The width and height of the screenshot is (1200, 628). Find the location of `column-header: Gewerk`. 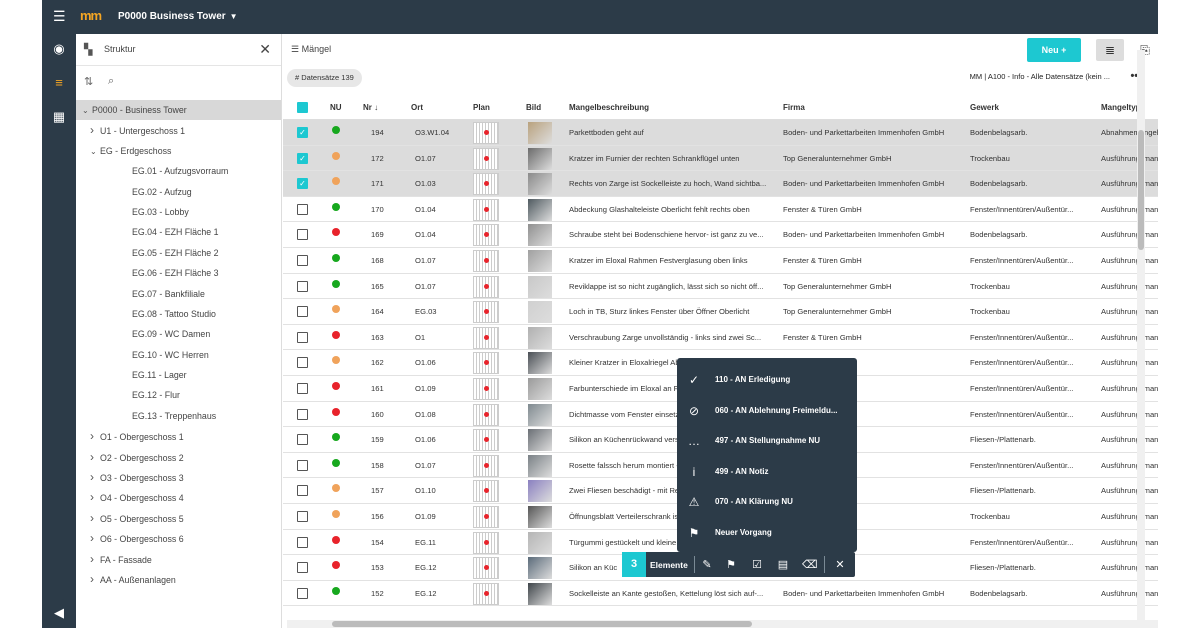

column-header: Gewerk is located at coordinates (984, 107).